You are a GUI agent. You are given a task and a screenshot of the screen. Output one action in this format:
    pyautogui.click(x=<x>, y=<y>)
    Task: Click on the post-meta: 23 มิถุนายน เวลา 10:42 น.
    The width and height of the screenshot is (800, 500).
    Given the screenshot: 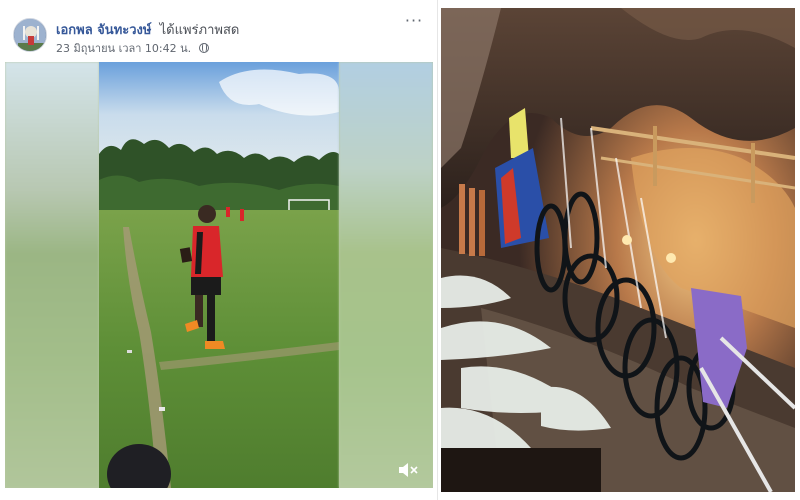 What is the action you would take?
    pyautogui.click(x=132, y=48)
    